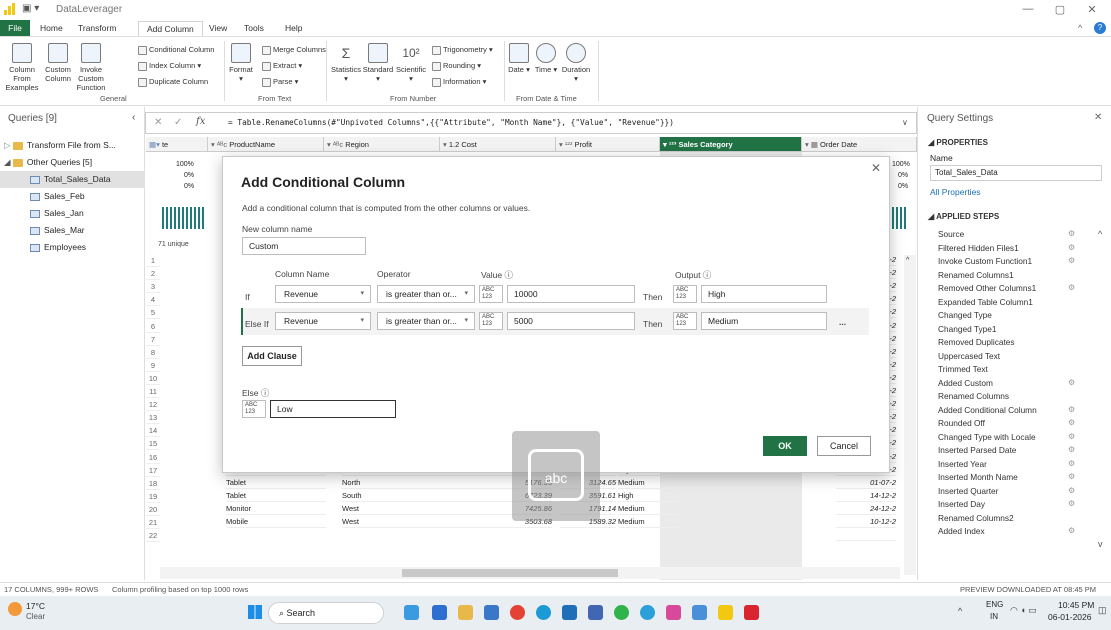 The width and height of the screenshot is (1111, 630). I want to click on applied-step: Removed Duplicates, so click(976, 342).